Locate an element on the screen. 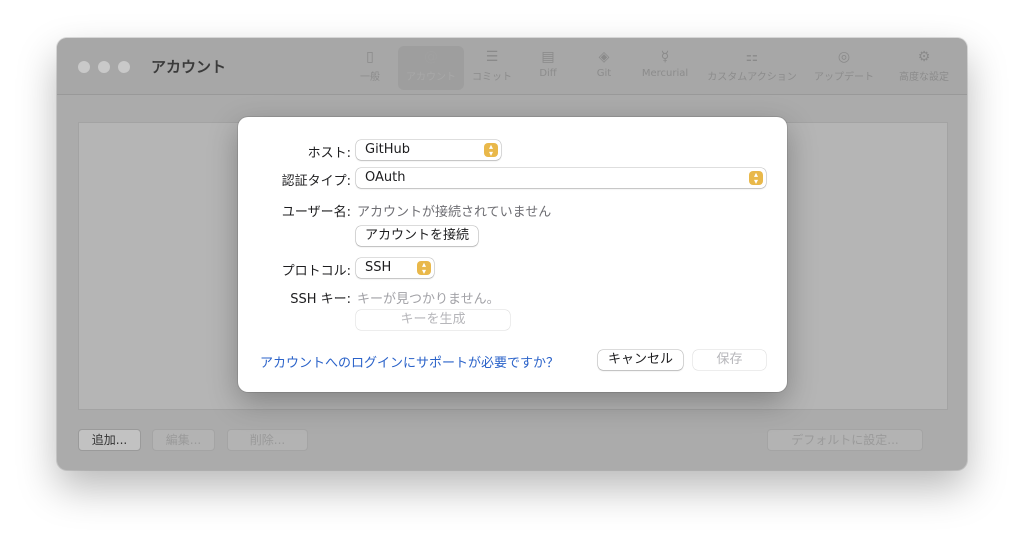  diff-icon: ▤ is located at coordinates (548, 57).